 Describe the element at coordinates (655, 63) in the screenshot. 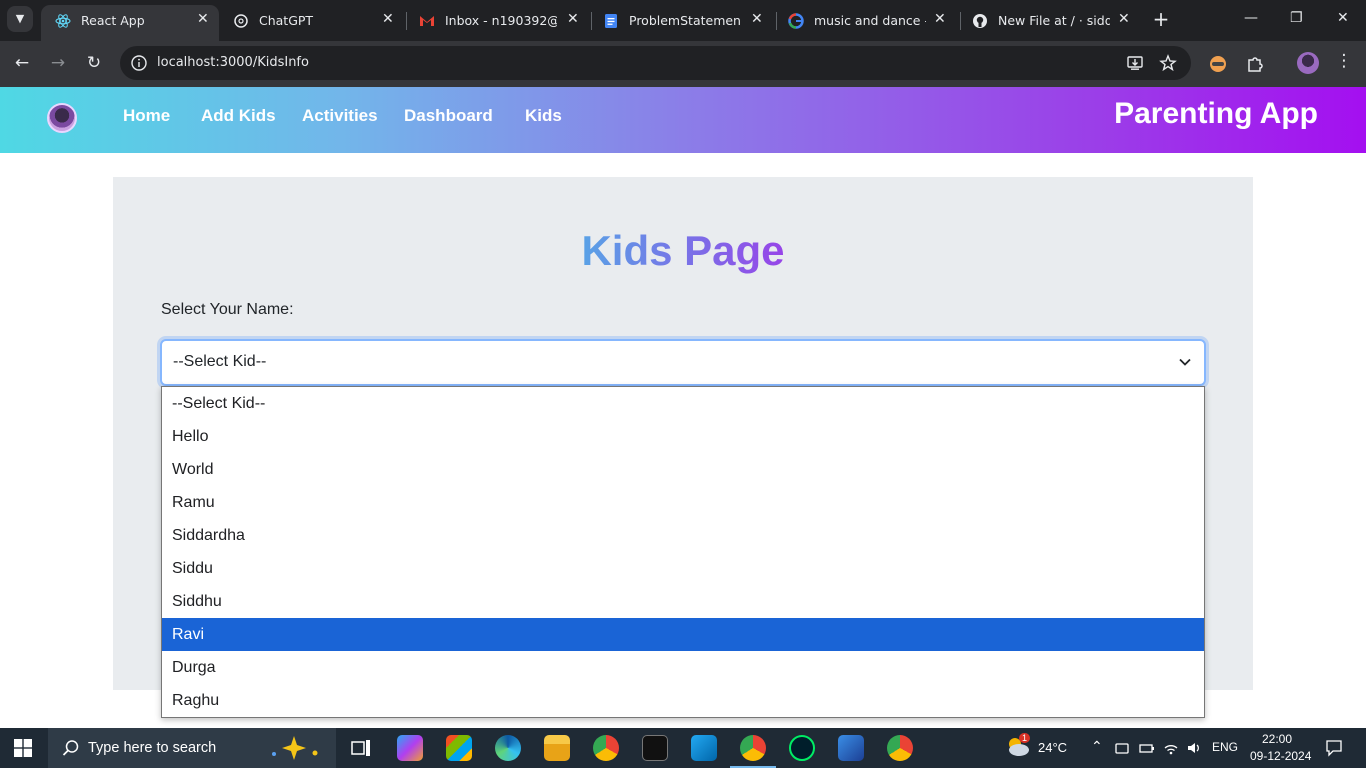

I see `address-bar: localhost:3000/KidsInfo` at that location.